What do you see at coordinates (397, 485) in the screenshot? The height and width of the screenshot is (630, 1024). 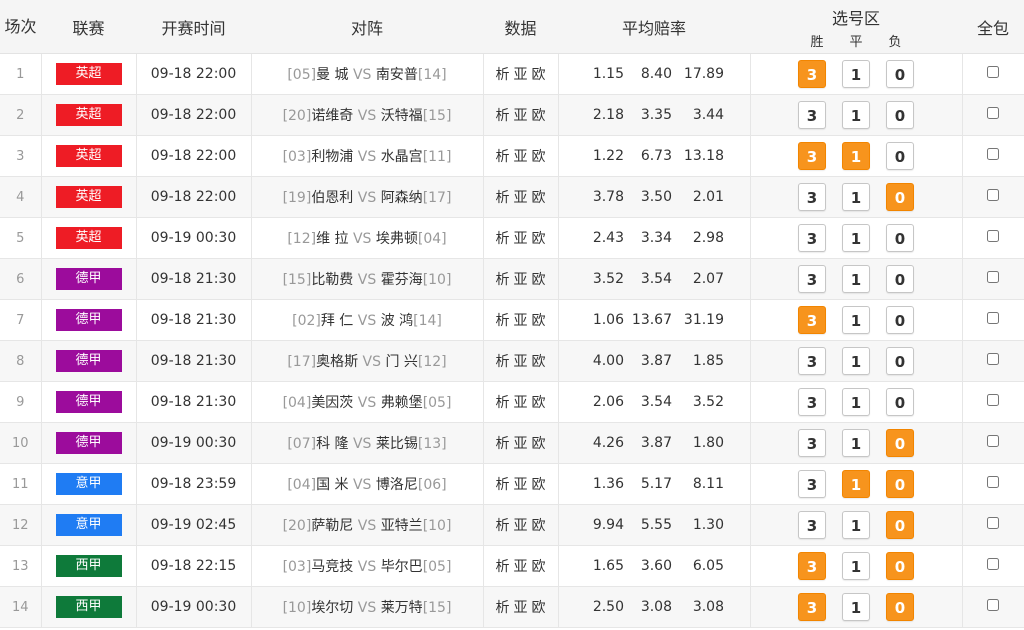 I see `away-team: 博洛尼` at bounding box center [397, 485].